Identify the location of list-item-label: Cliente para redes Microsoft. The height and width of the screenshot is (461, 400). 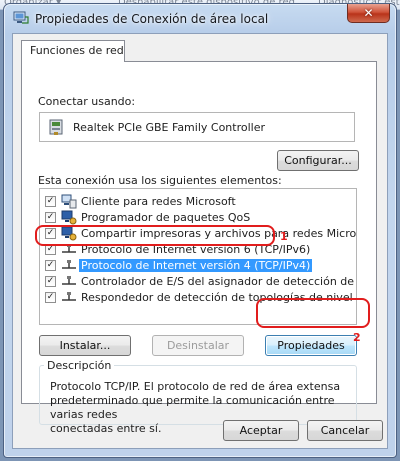
(158, 201).